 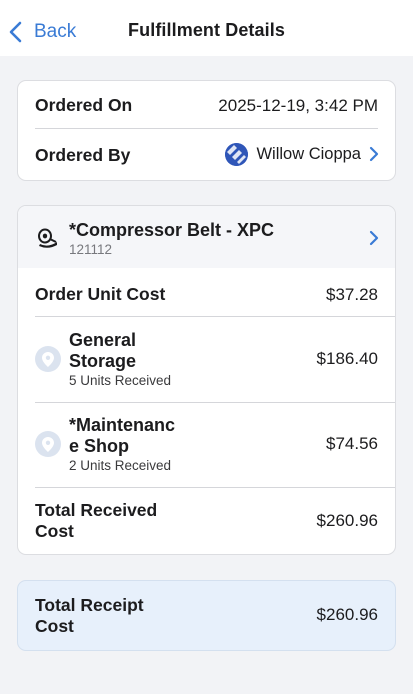 What do you see at coordinates (120, 465) in the screenshot?
I see `location-units-received: 2 Units Received` at bounding box center [120, 465].